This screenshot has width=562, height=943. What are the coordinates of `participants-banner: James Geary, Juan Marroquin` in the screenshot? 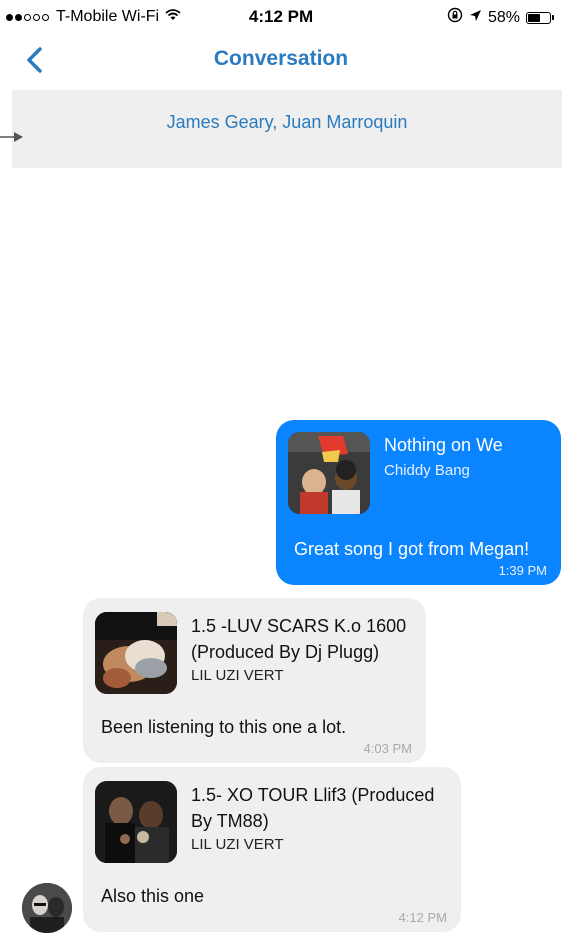 It's located at (287, 129).